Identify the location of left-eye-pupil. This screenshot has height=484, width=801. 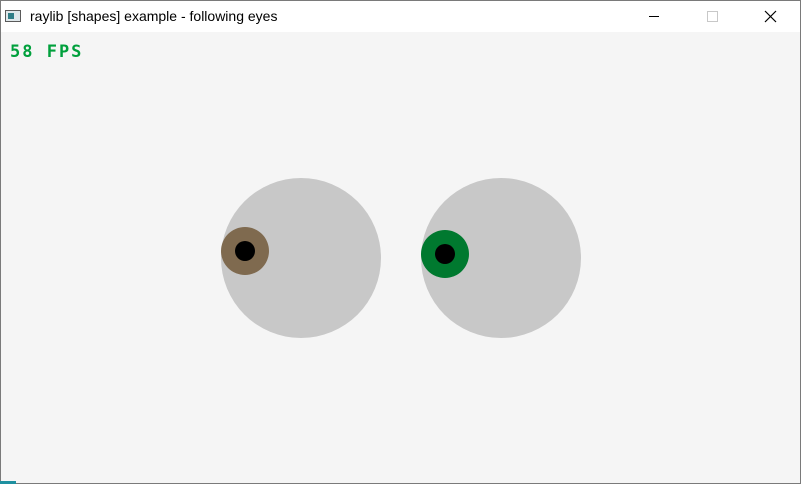
(245, 251).